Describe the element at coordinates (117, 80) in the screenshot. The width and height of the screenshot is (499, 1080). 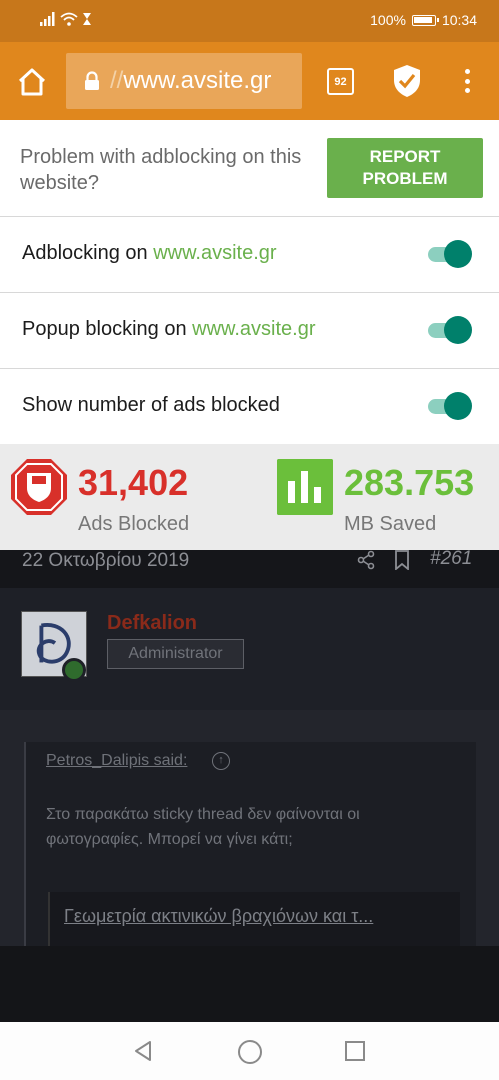
I see `url-prefix: //` at that location.